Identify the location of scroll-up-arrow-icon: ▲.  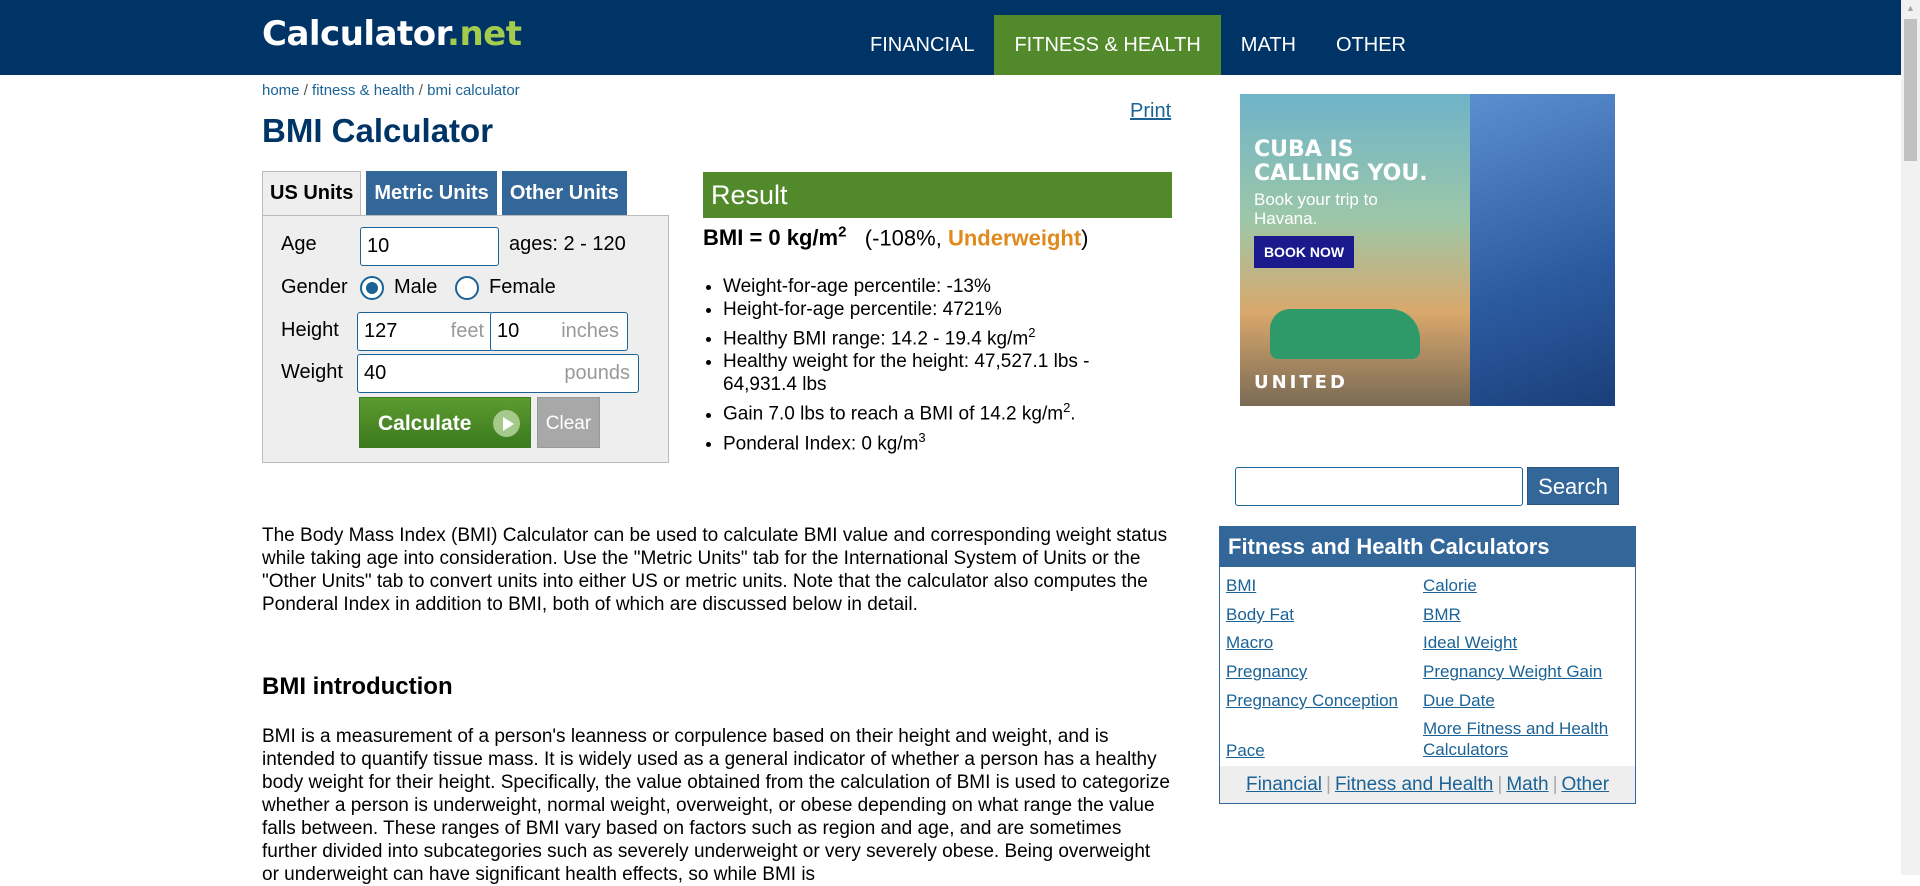
(1910, 8).